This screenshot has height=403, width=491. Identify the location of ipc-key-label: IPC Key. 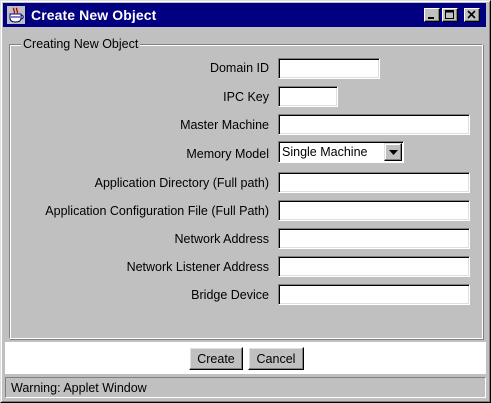
(246, 97).